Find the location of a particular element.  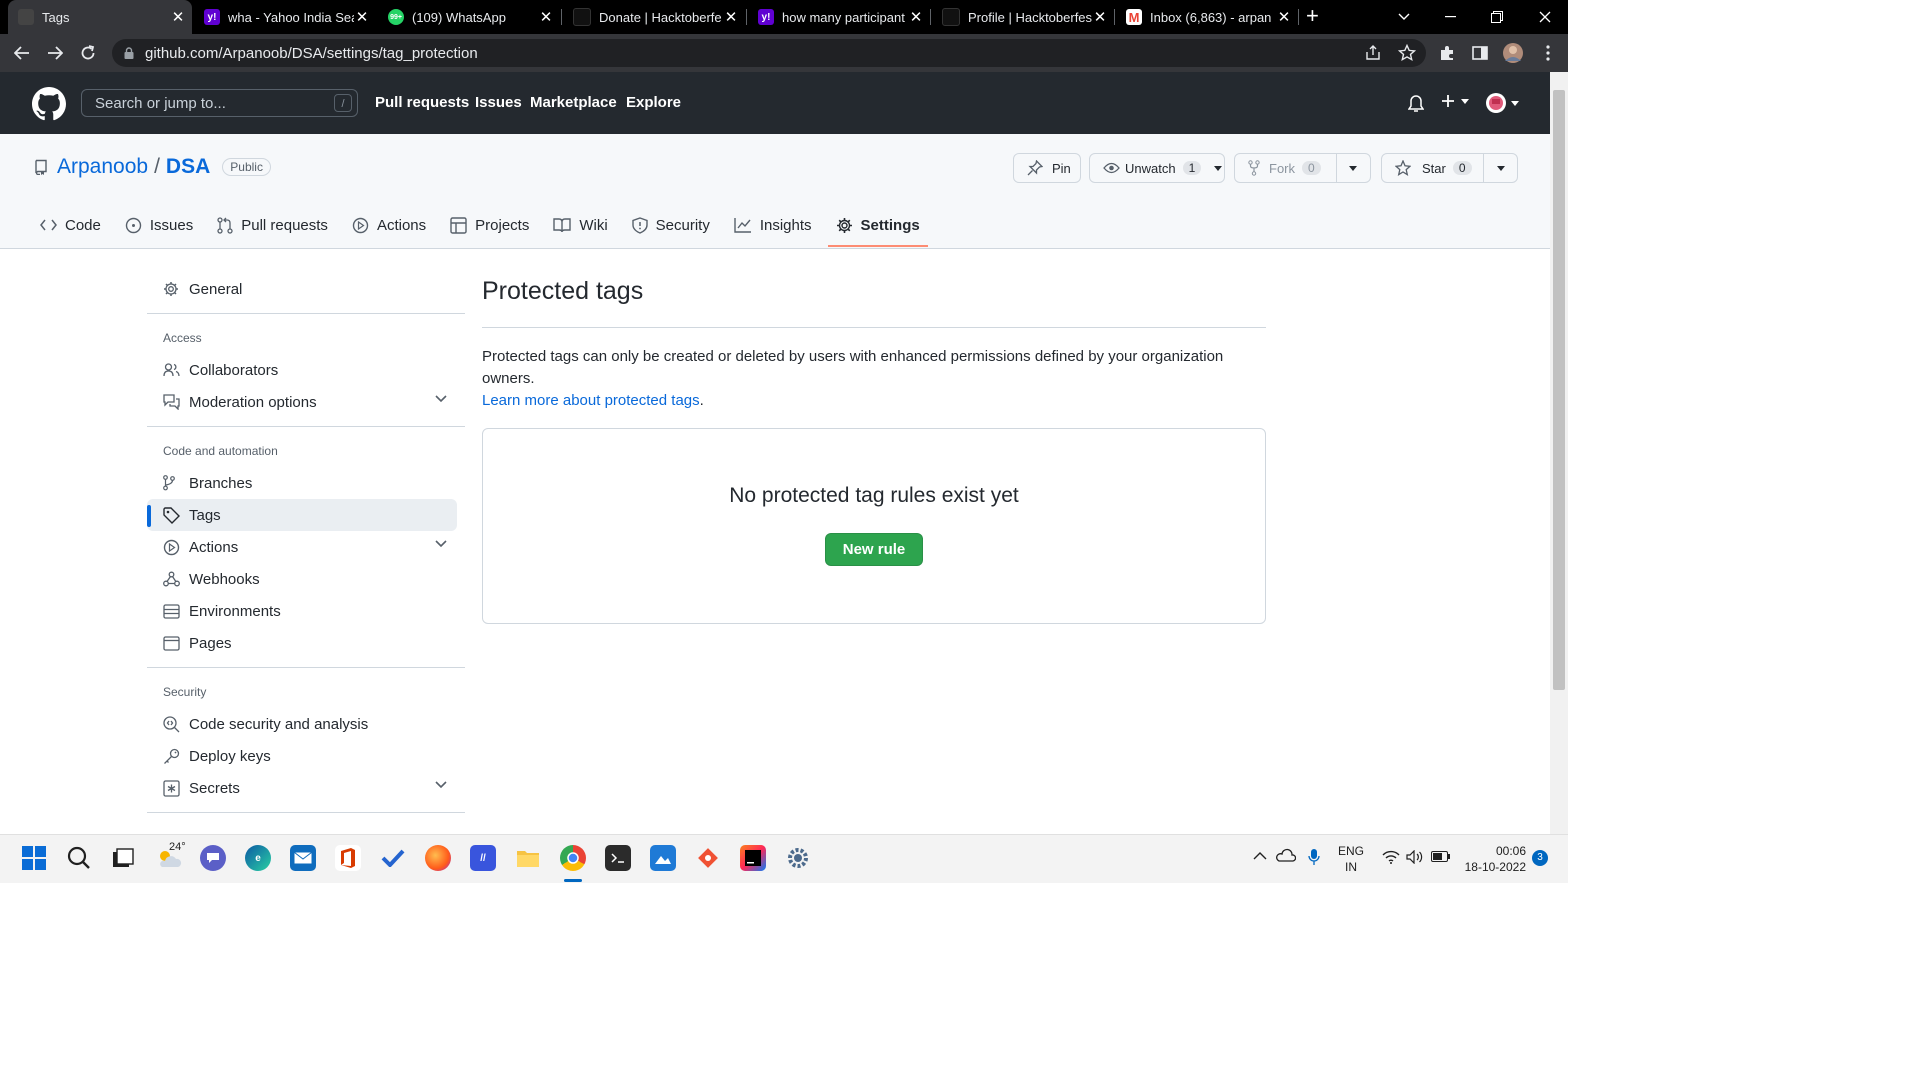

notifications-bell-icon is located at coordinates (1416, 104).